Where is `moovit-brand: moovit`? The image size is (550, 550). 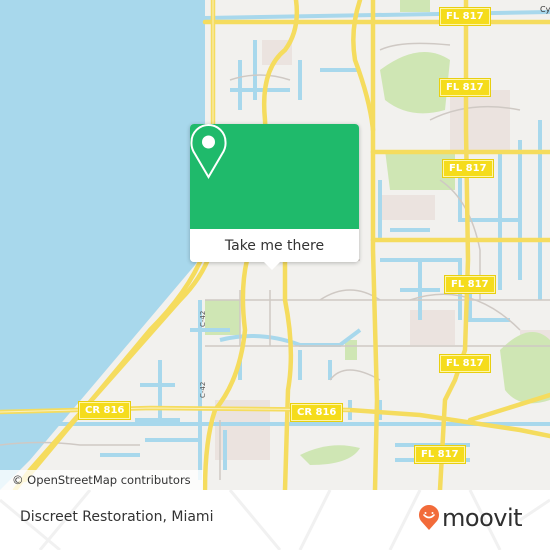
moovit-brand: moovit is located at coordinates (470, 518).